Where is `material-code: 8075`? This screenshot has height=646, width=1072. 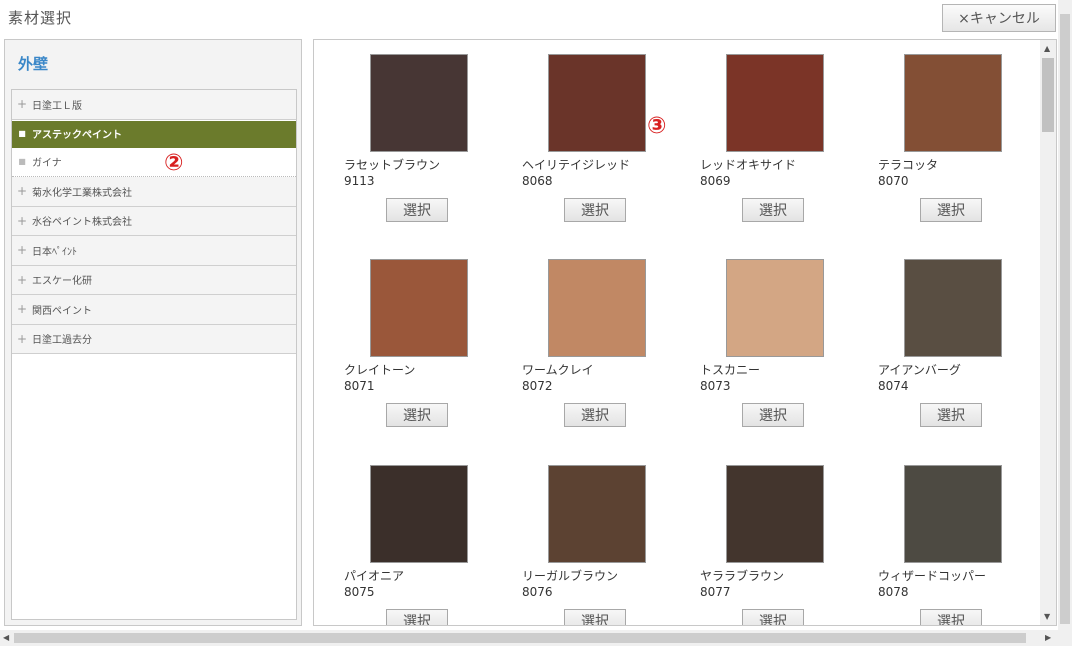
material-code: 8075 is located at coordinates (359, 592).